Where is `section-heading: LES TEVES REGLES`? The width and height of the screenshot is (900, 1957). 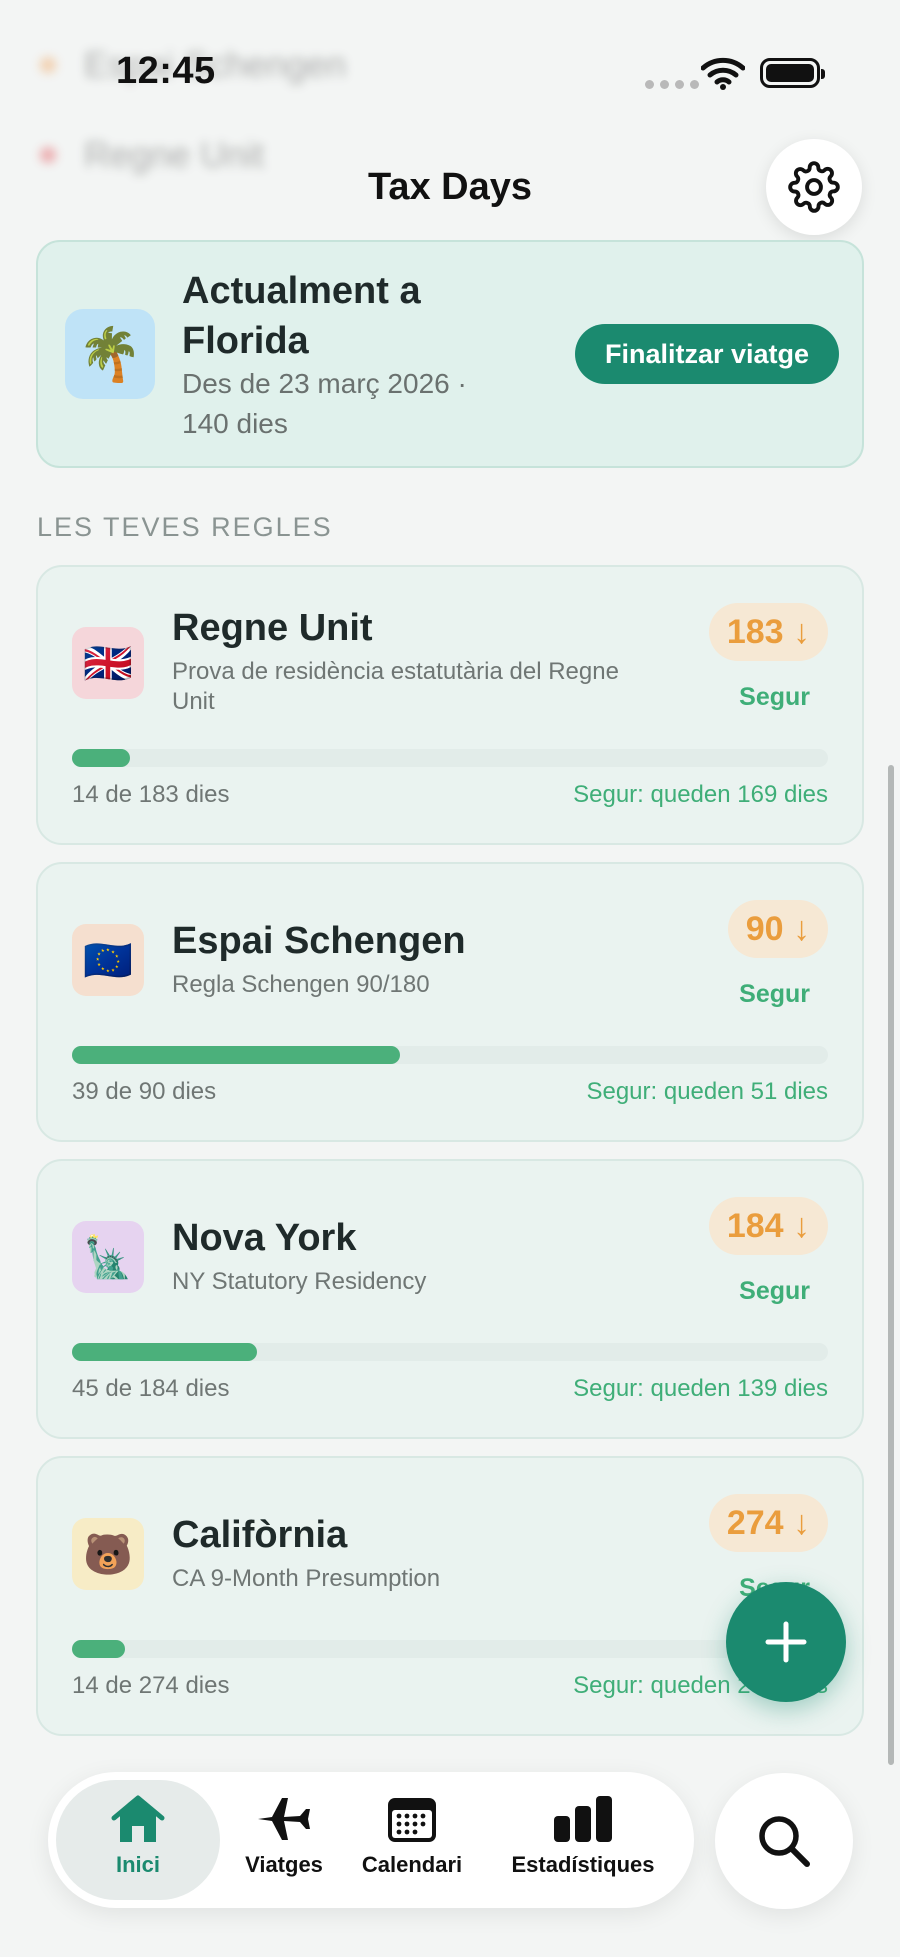 section-heading: LES TEVES REGLES is located at coordinates (185, 527).